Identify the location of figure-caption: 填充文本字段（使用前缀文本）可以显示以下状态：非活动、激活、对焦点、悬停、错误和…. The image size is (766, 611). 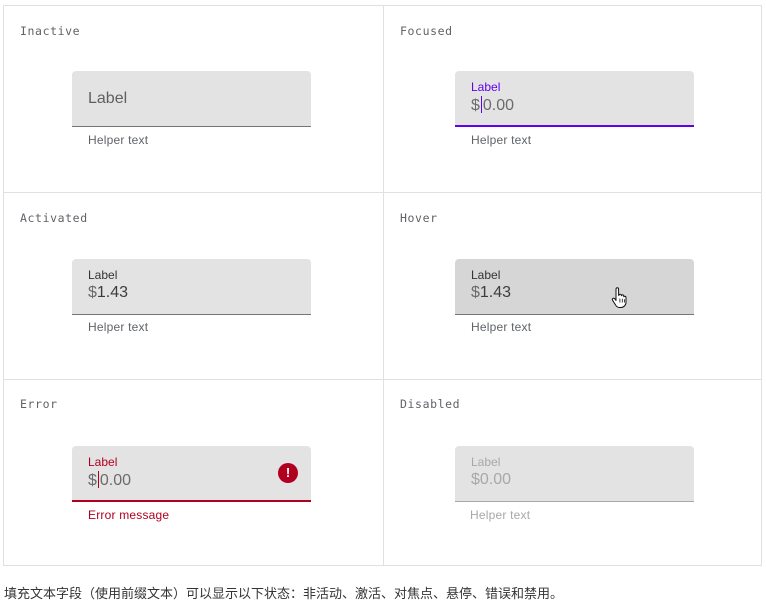
(284, 593).